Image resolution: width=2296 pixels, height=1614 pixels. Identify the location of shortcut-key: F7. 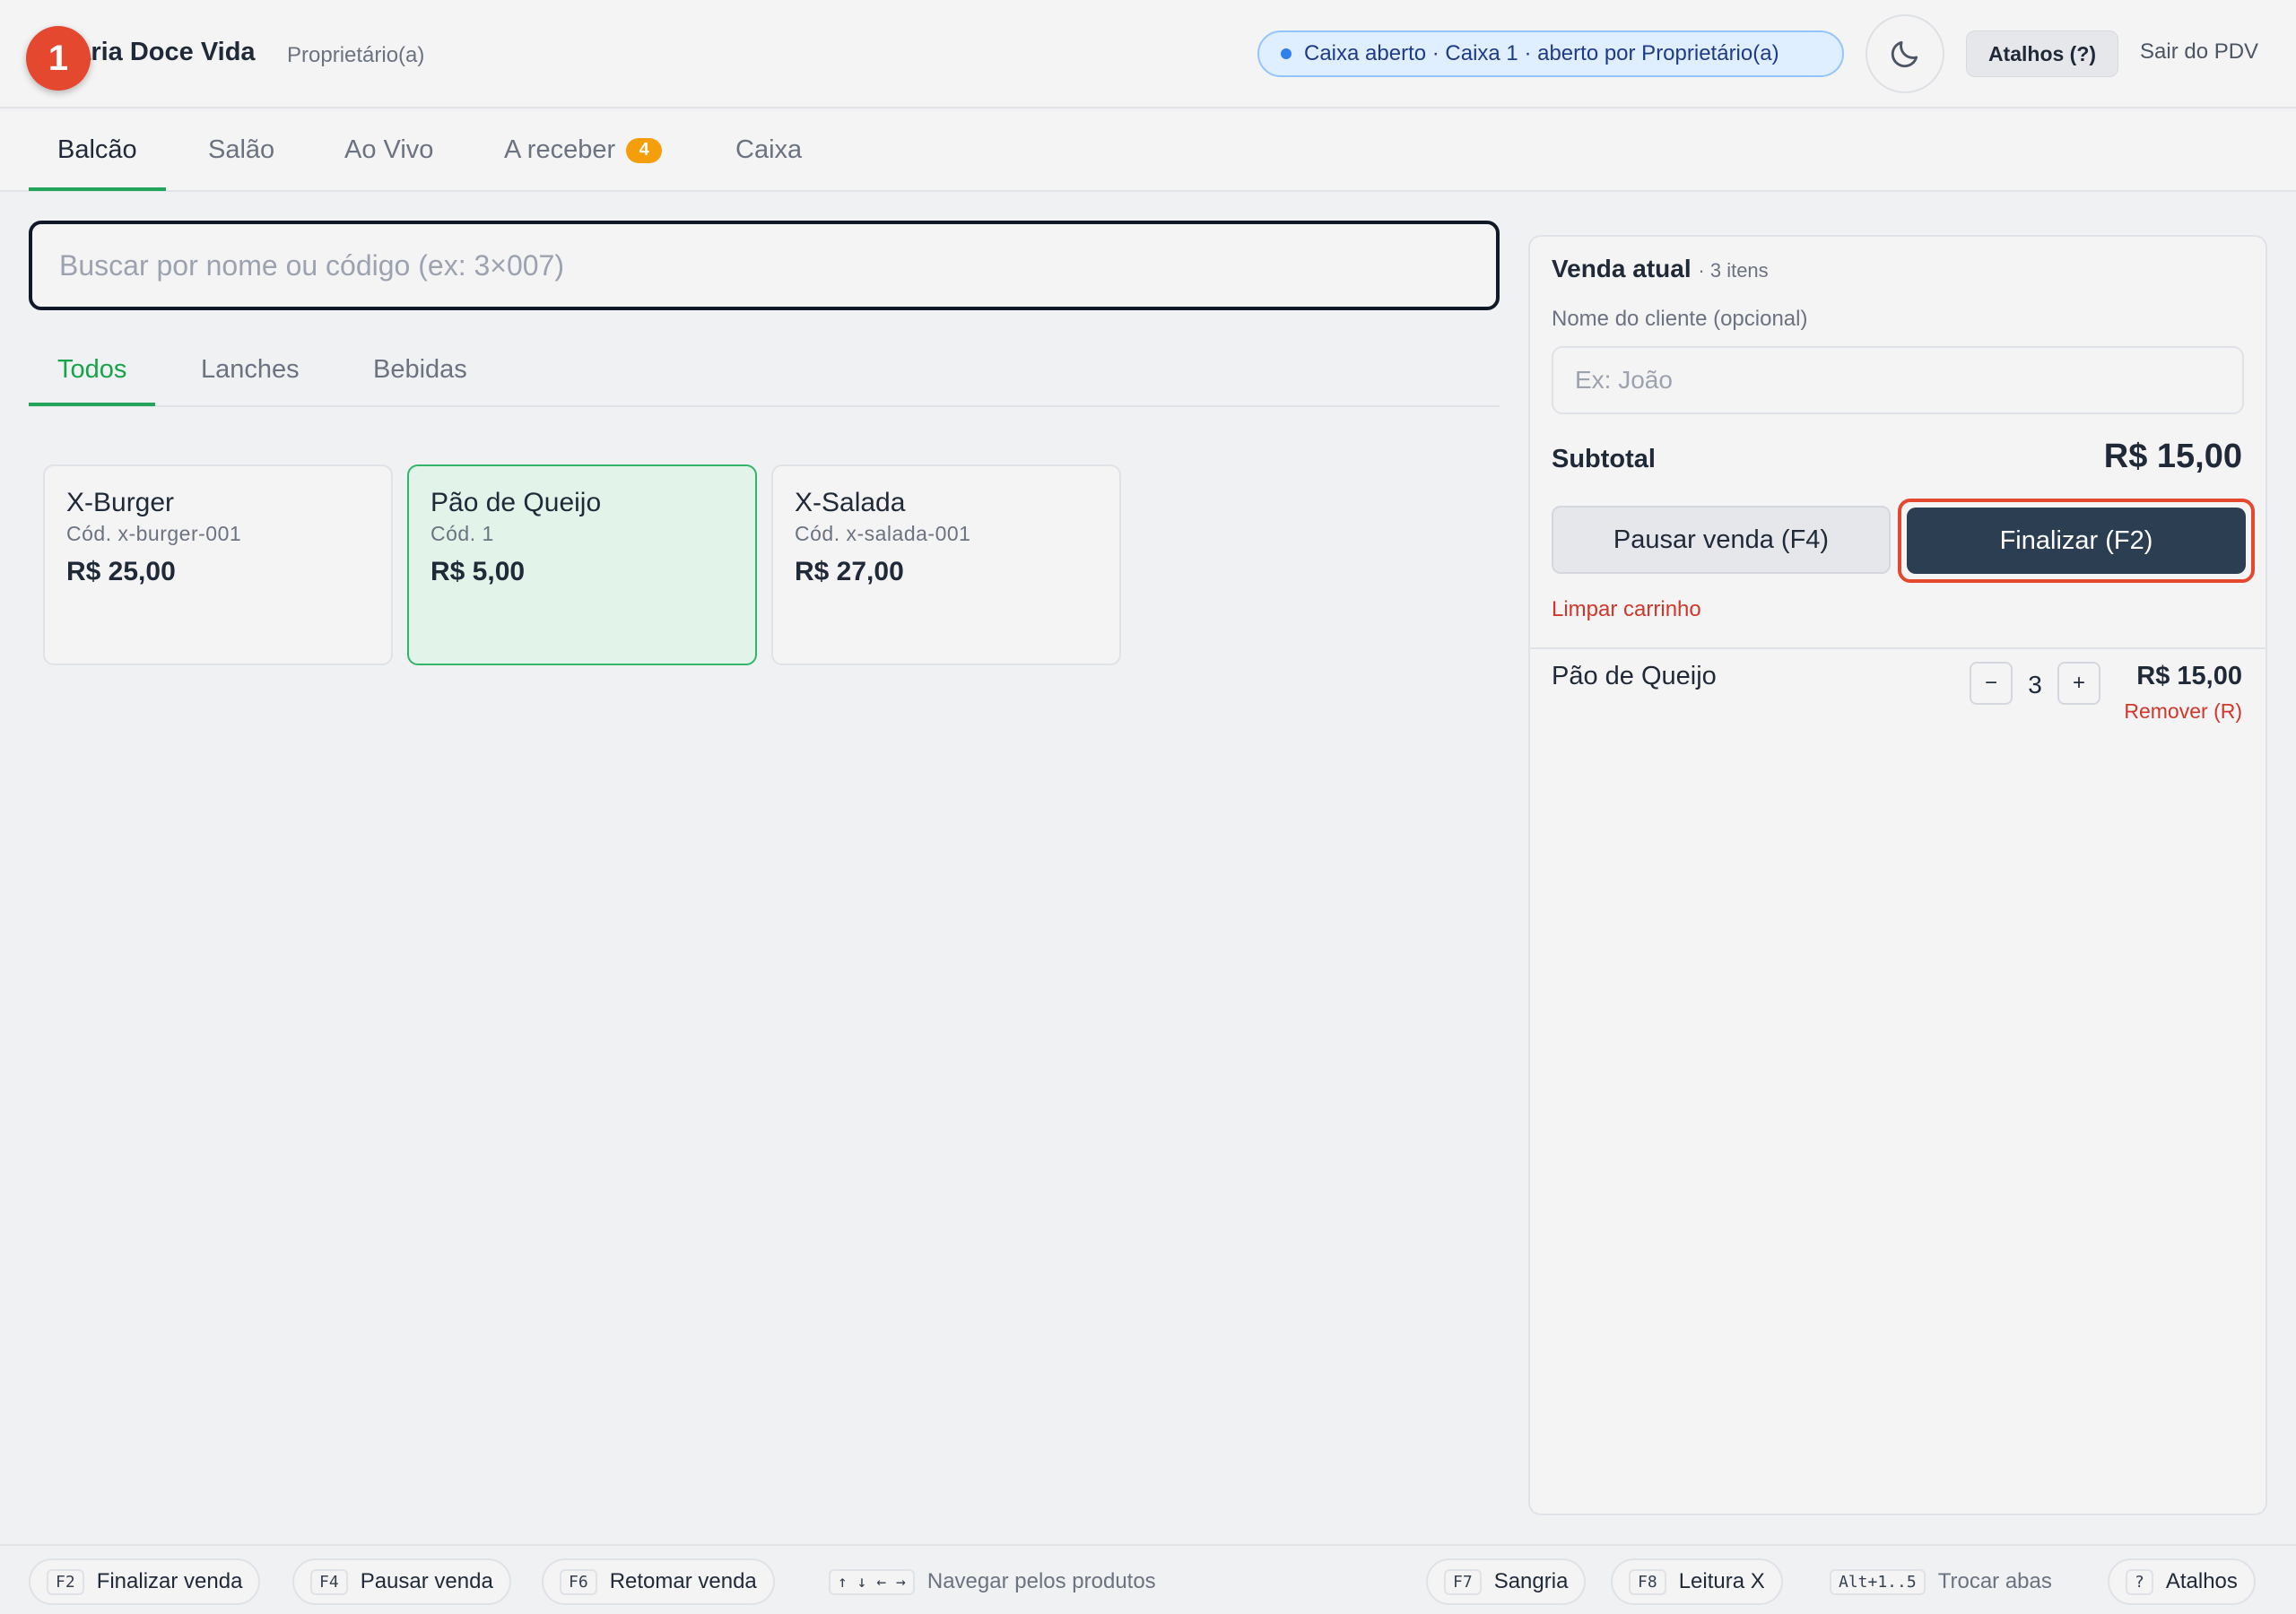
(1463, 1581).